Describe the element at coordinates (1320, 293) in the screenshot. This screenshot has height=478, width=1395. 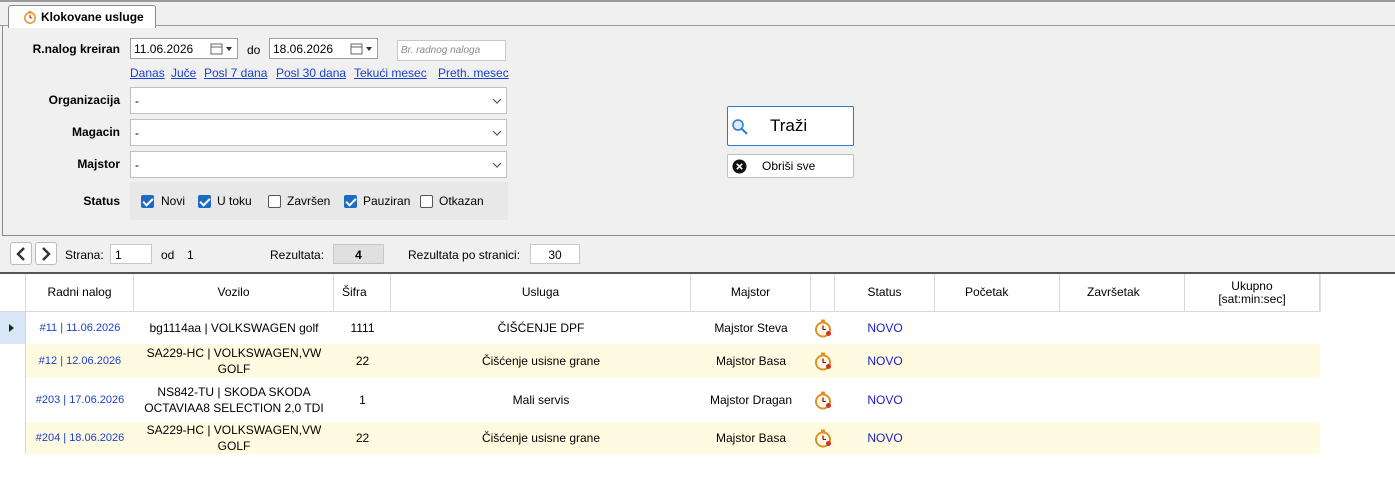
I see `grid-edge` at that location.